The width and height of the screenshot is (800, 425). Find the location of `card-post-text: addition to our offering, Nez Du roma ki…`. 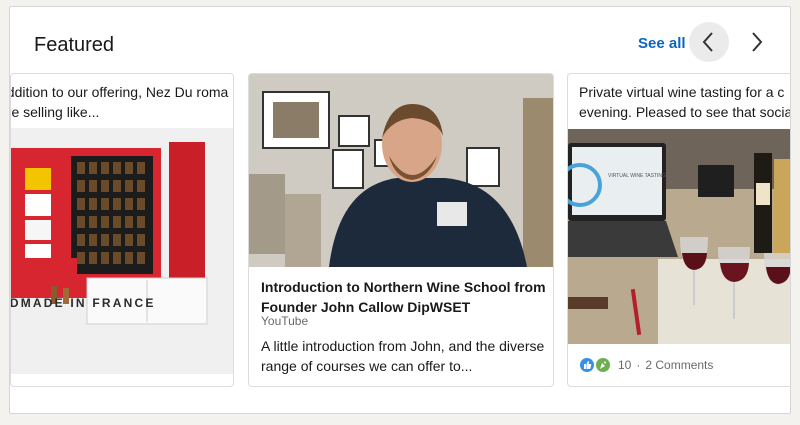

card-post-text: addition to our offering, Nez Du roma ki… is located at coordinates (122, 102).